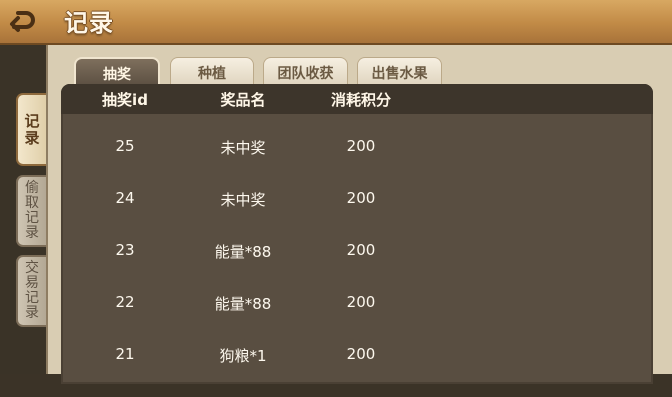  Describe the element at coordinates (125, 100) in the screenshot. I see `column-header-lottery-id: 抽奖id` at that location.